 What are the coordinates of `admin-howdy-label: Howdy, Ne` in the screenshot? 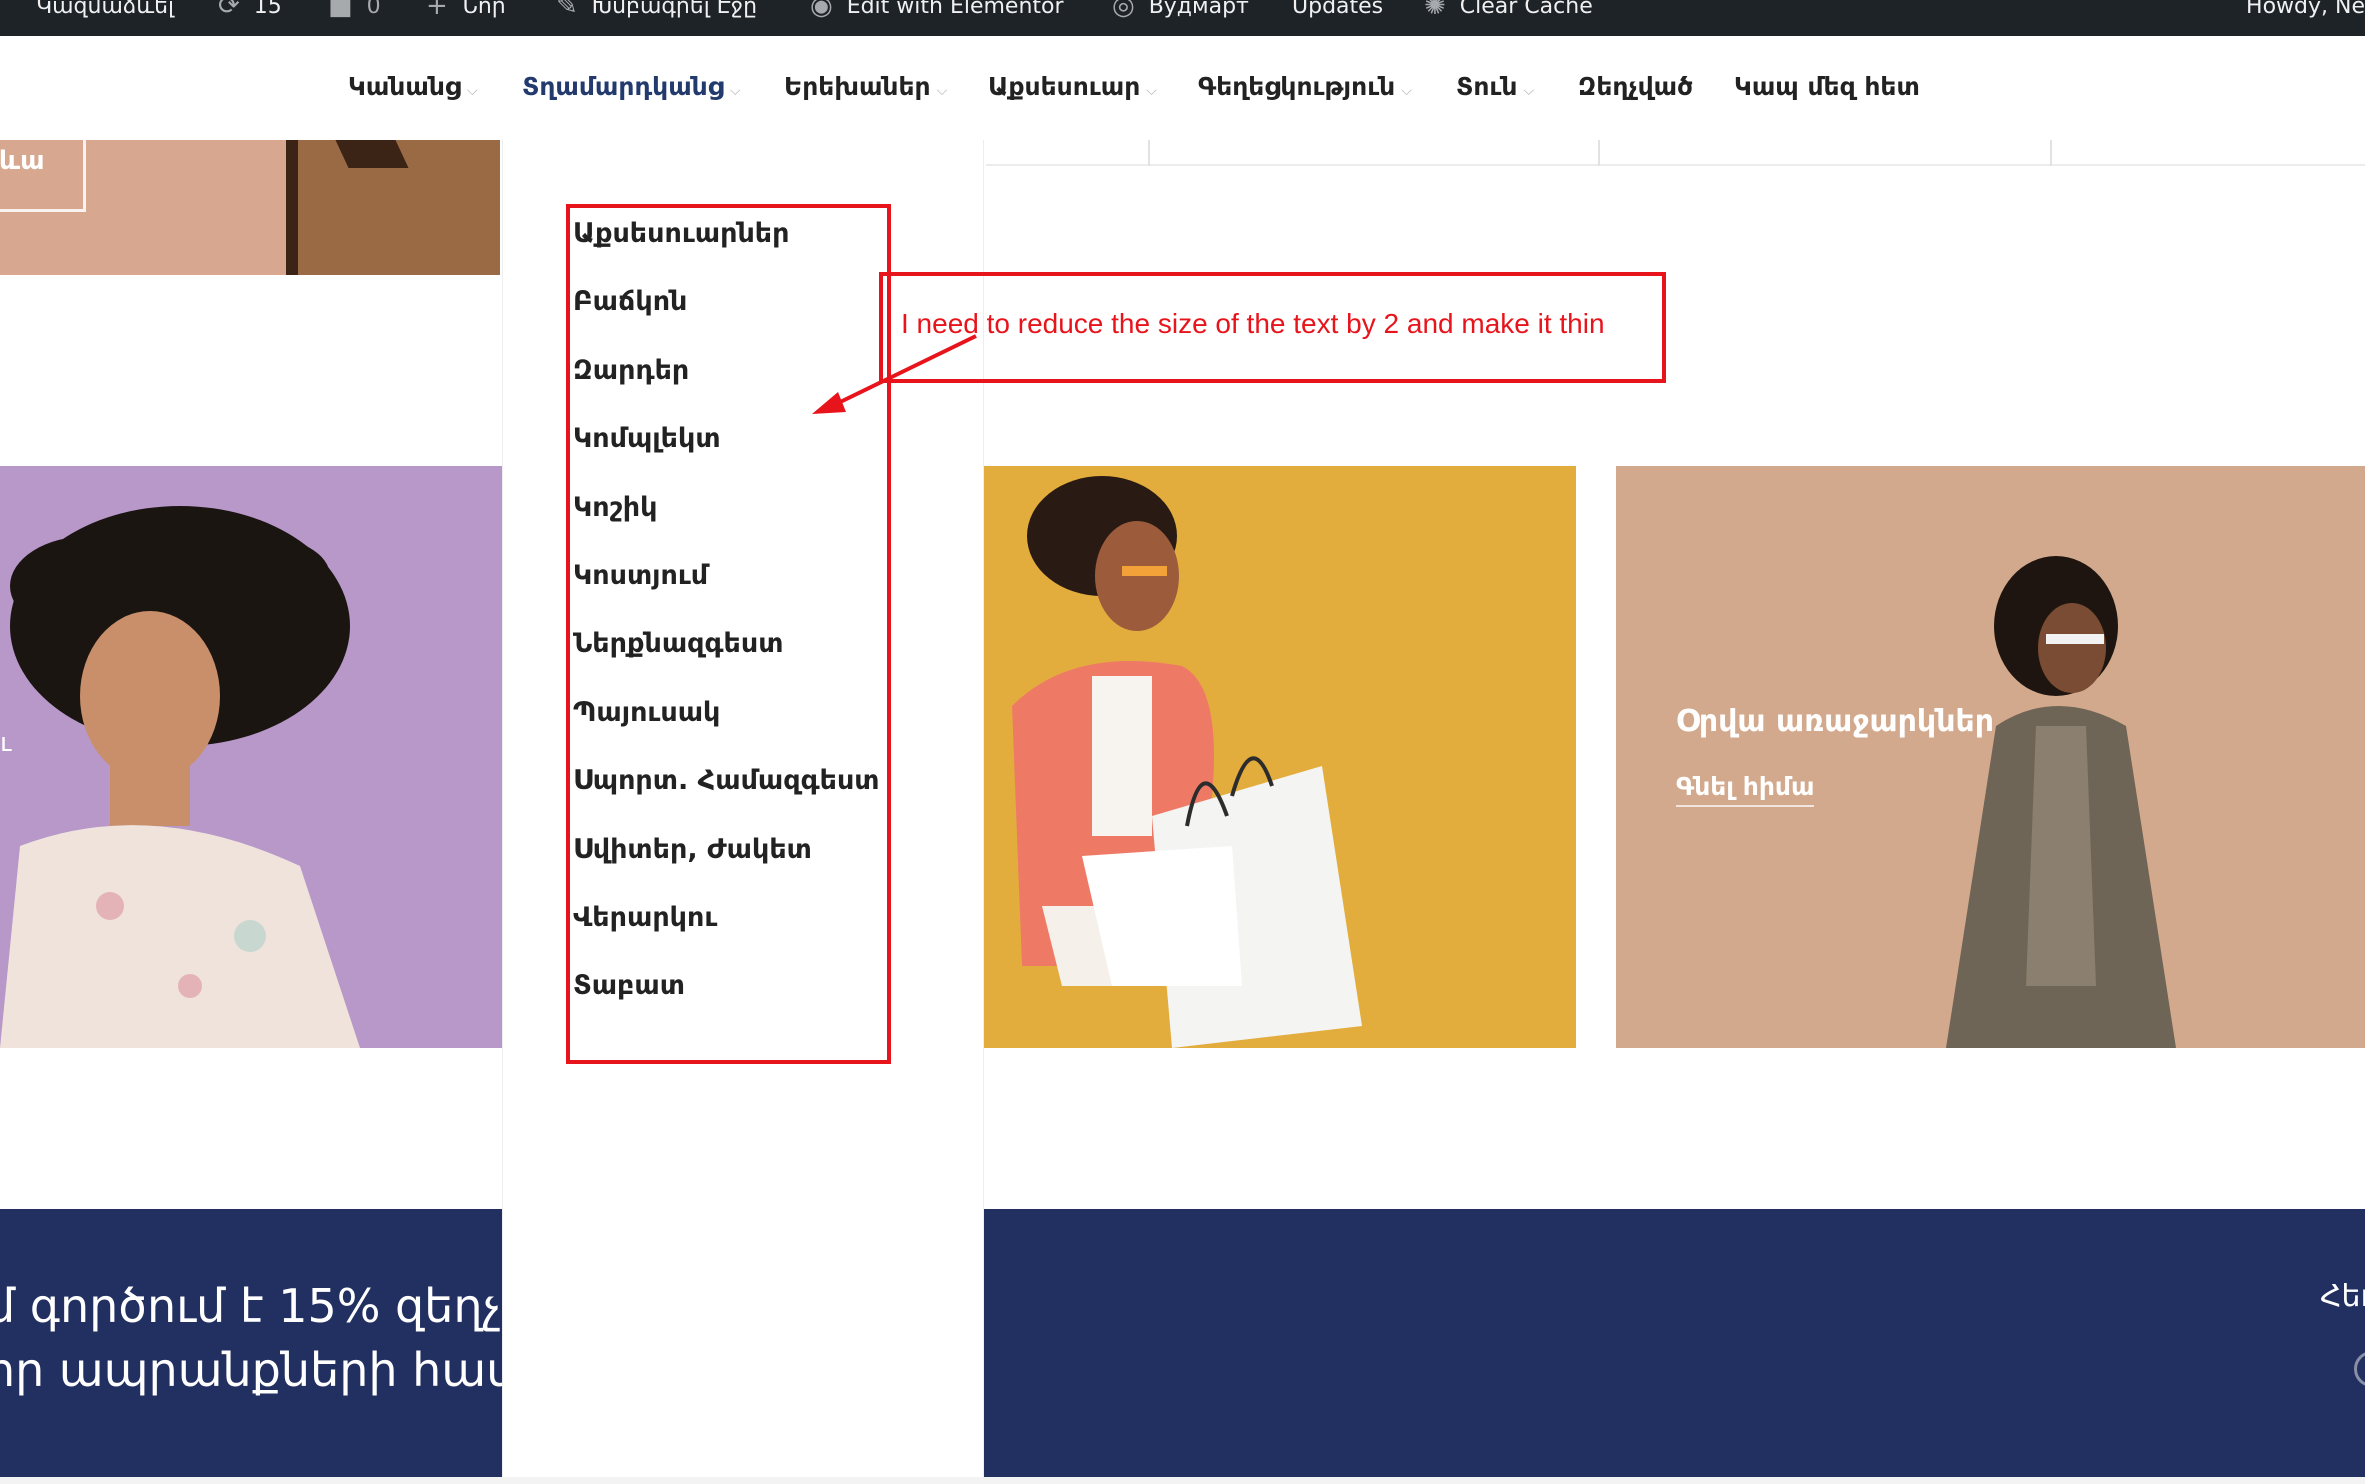 It's located at (2305, 9).